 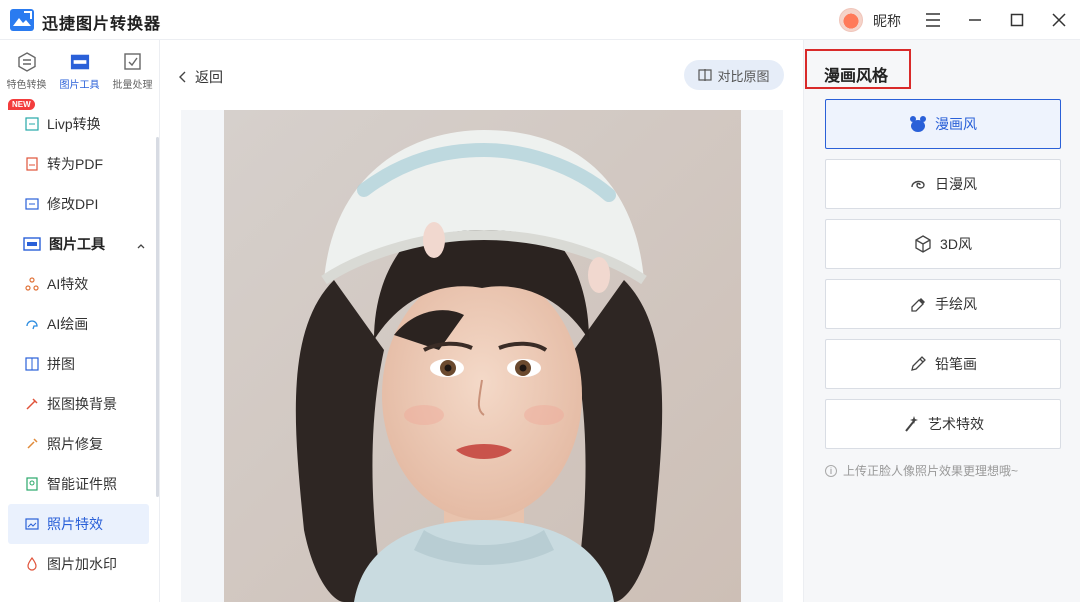 I want to click on id-photo-icon, so click(x=32, y=484).